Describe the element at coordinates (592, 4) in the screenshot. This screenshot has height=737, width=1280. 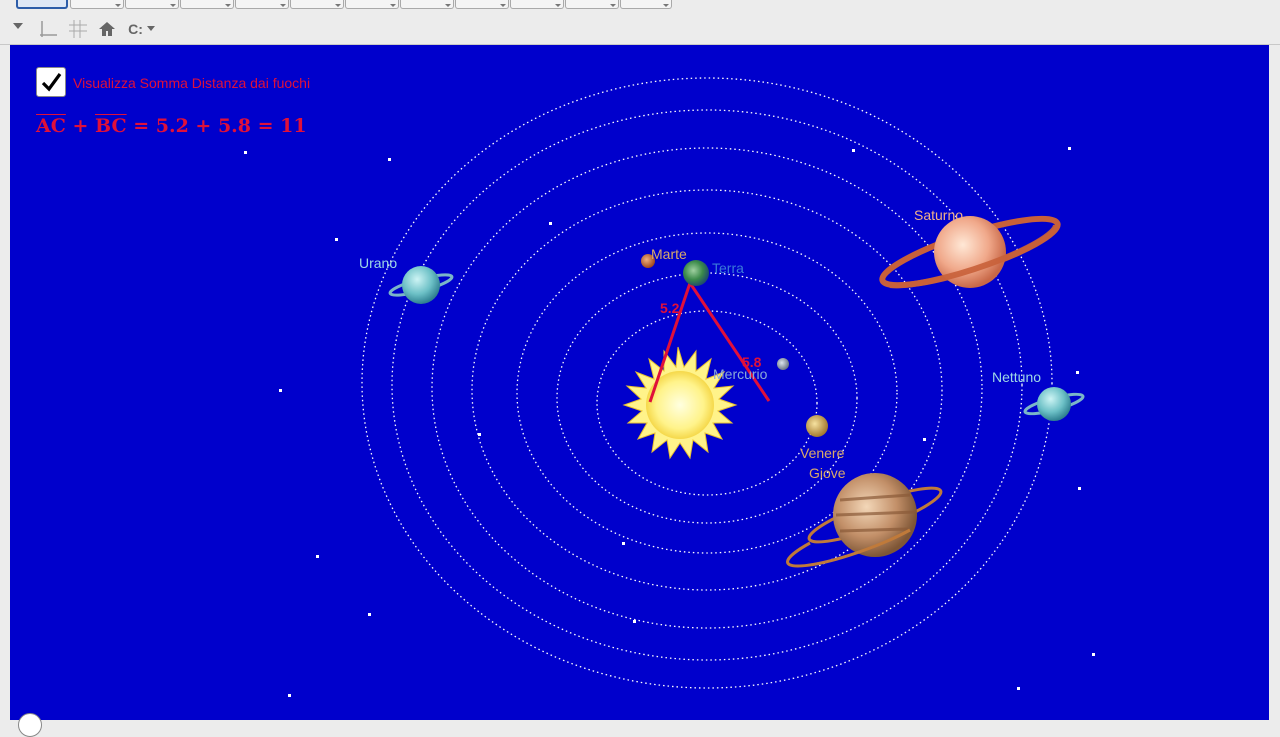
I see `tool-zoom-button` at that location.